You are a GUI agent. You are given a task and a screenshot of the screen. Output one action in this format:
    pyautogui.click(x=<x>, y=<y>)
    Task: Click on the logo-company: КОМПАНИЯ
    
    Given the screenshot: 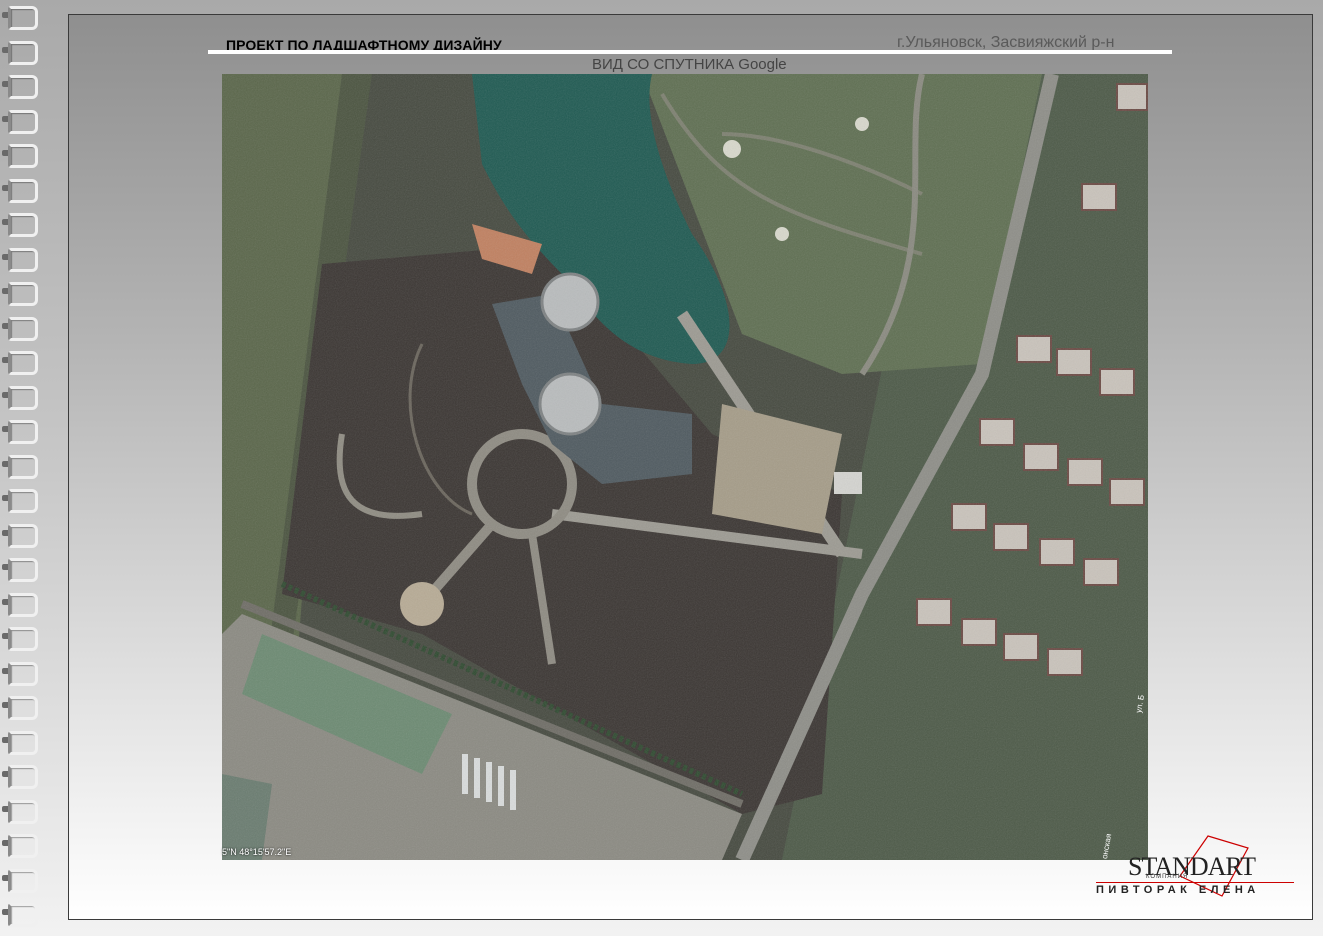 What is the action you would take?
    pyautogui.click(x=1167, y=877)
    